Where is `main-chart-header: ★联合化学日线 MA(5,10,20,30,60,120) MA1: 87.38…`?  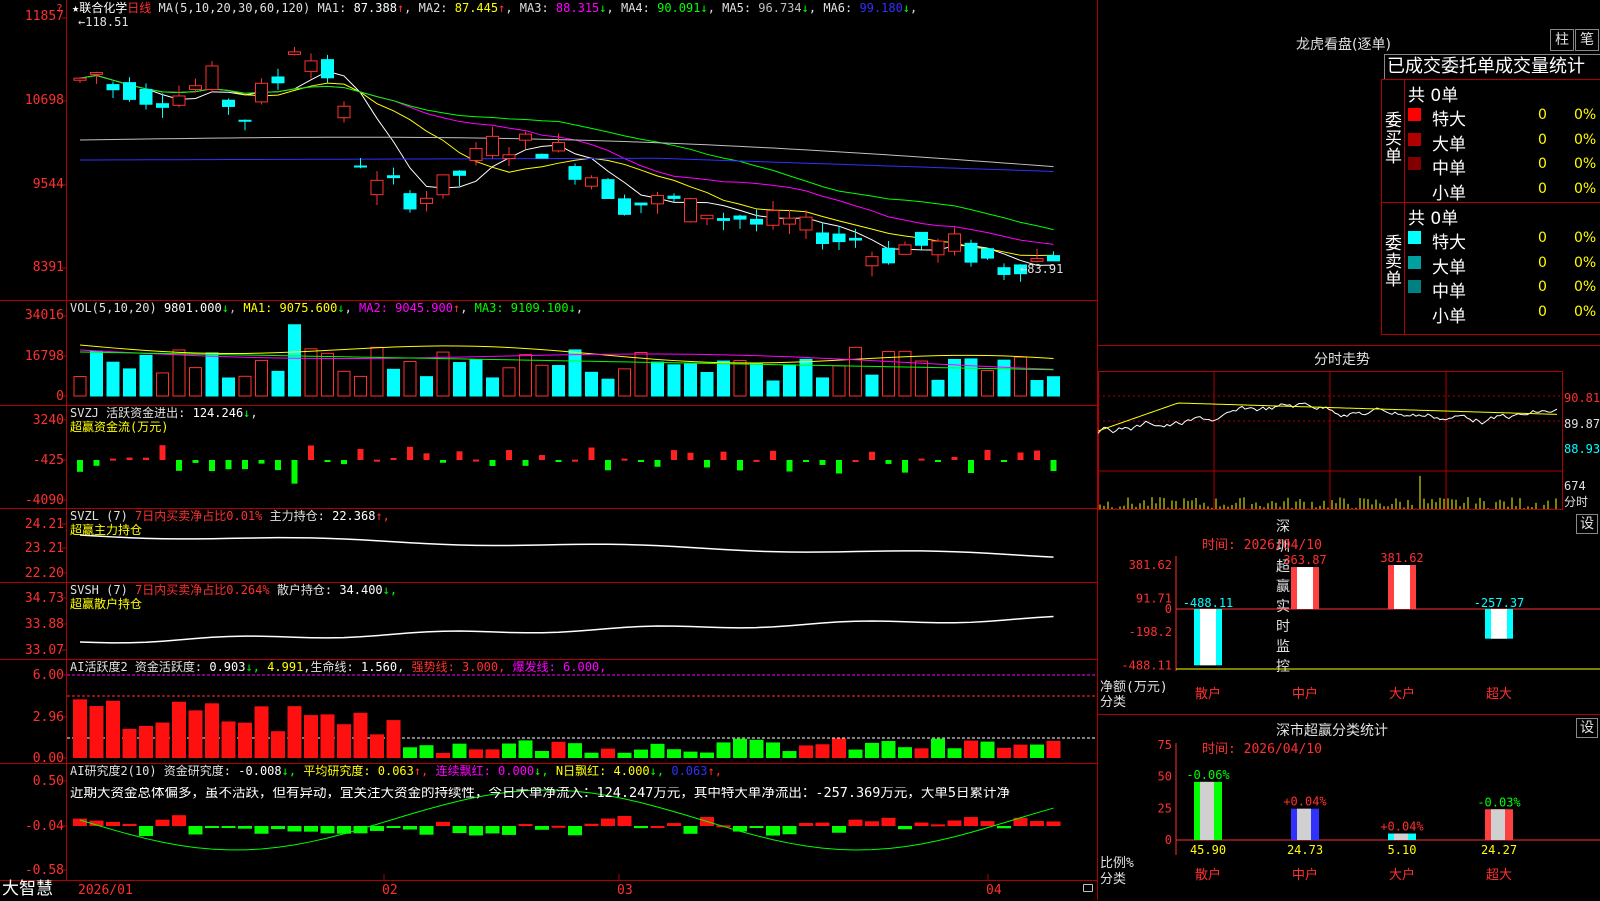 main-chart-header: ★联合化学日线 MA(5,10,20,30,60,120) MA1: 87.38… is located at coordinates (494, 8).